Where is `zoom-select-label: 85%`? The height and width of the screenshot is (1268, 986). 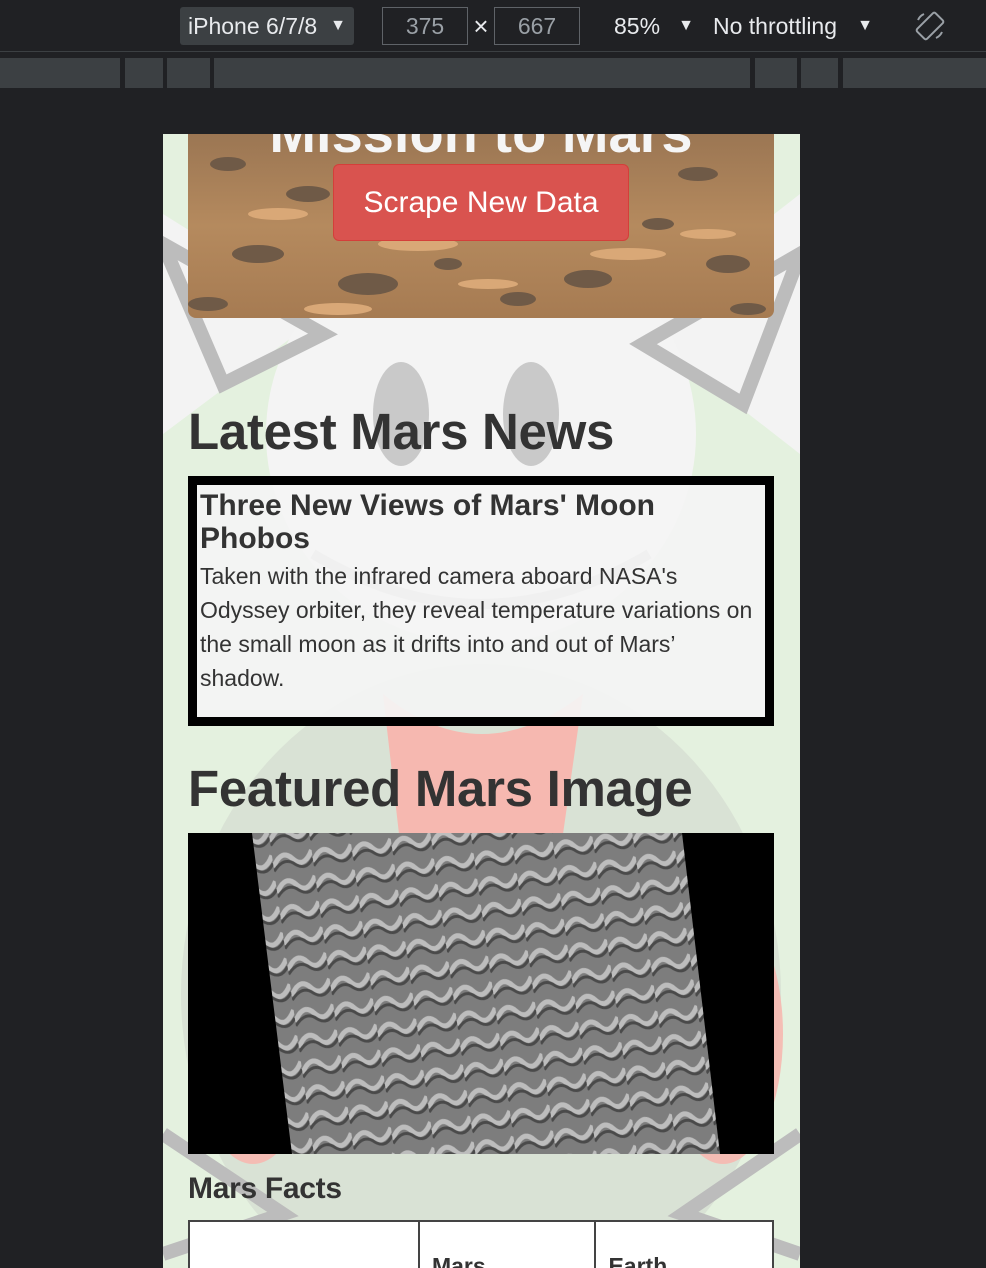 zoom-select-label: 85% is located at coordinates (637, 25).